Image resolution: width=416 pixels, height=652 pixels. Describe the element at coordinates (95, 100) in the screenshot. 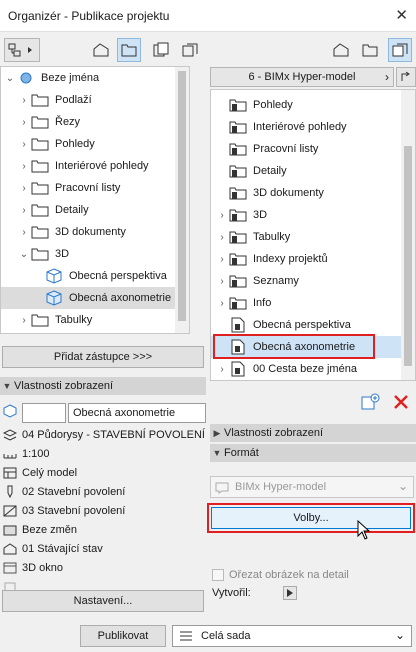

I see `tree-item: › Podlaží` at that location.